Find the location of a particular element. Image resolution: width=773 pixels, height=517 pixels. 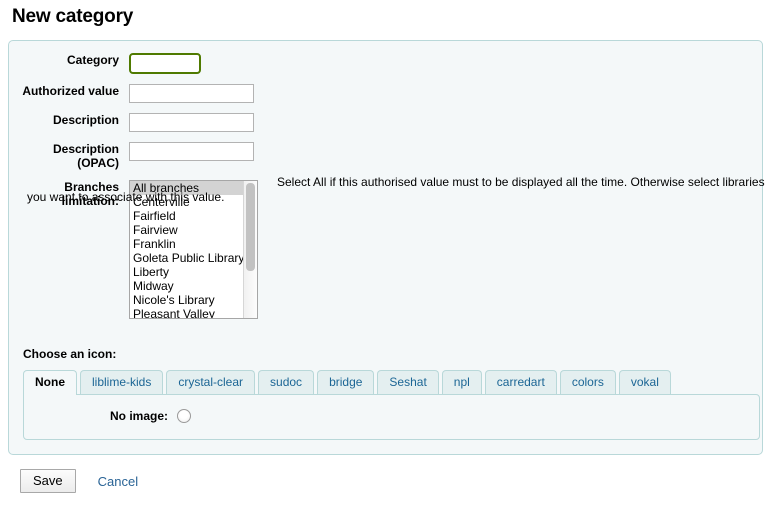

tab-crystal-clear: crystal-clear is located at coordinates (211, 382).